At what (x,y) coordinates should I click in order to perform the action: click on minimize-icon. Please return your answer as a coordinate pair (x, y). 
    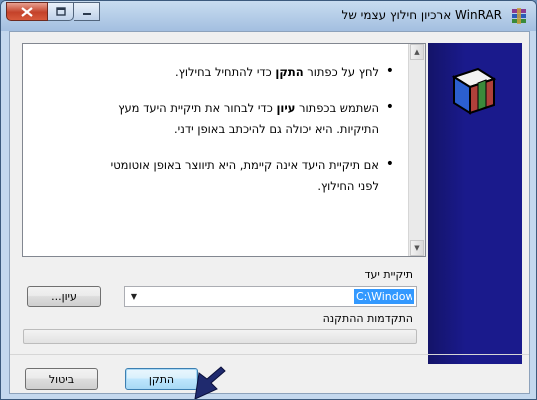
    Looking at the image, I should click on (86, 14).